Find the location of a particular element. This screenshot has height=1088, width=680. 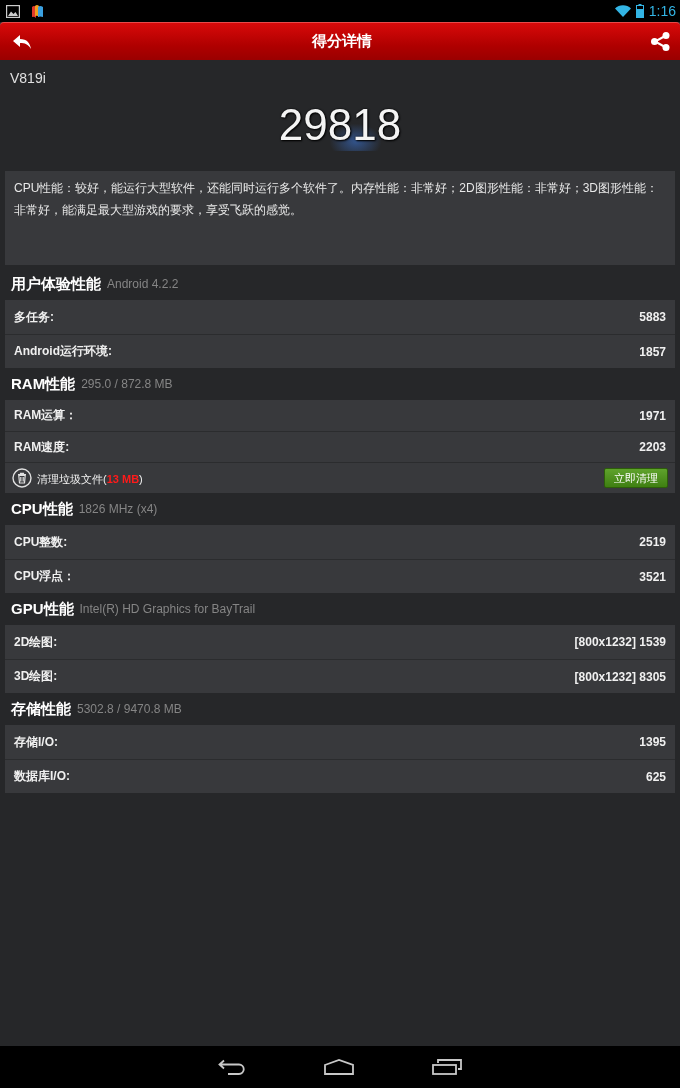

row-label: 数据库I/O: is located at coordinates (42, 776).